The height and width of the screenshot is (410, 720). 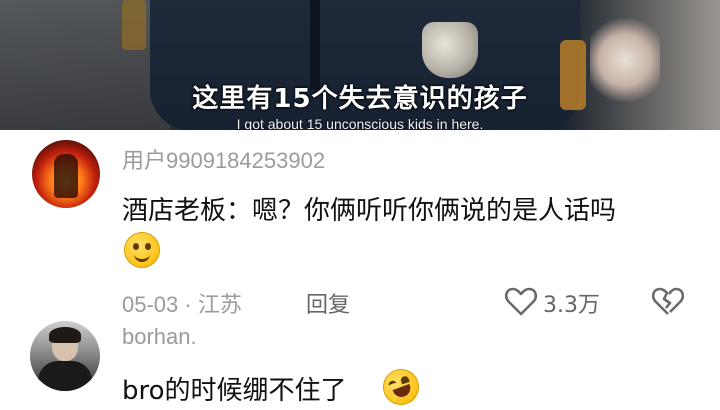 What do you see at coordinates (142, 250) in the screenshot?
I see `smile-emoji-icon` at bounding box center [142, 250].